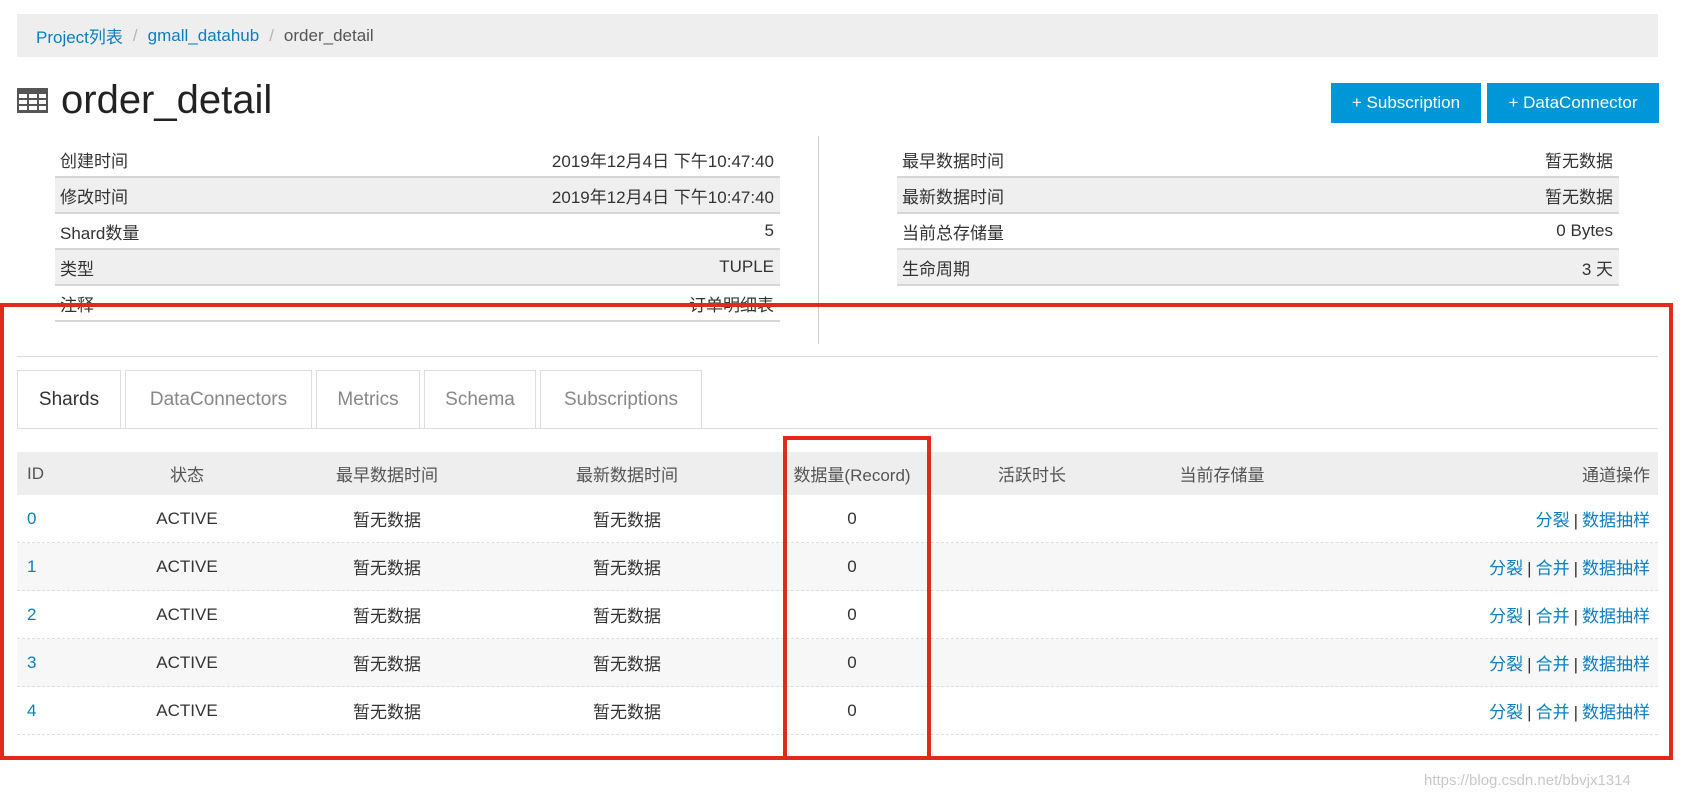 The height and width of the screenshot is (801, 1683). What do you see at coordinates (62, 474) in the screenshot?
I see `column-header-id: ID` at bounding box center [62, 474].